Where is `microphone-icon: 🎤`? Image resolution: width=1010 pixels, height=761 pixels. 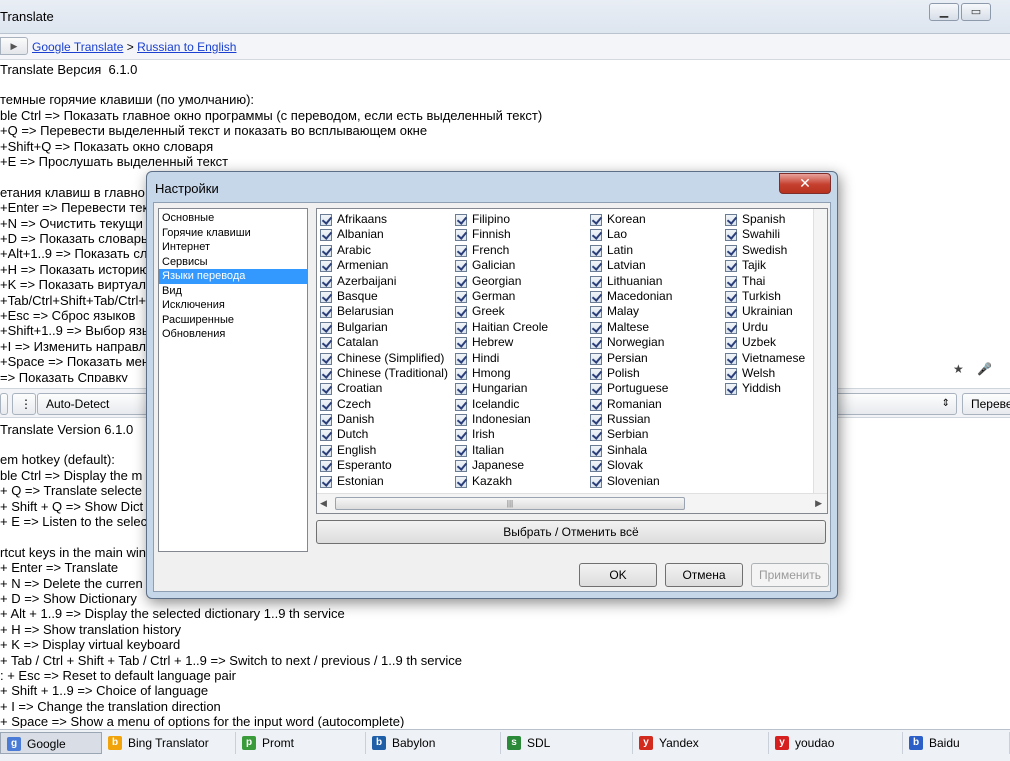
microphone-icon: 🎤 is located at coordinates (984, 369).